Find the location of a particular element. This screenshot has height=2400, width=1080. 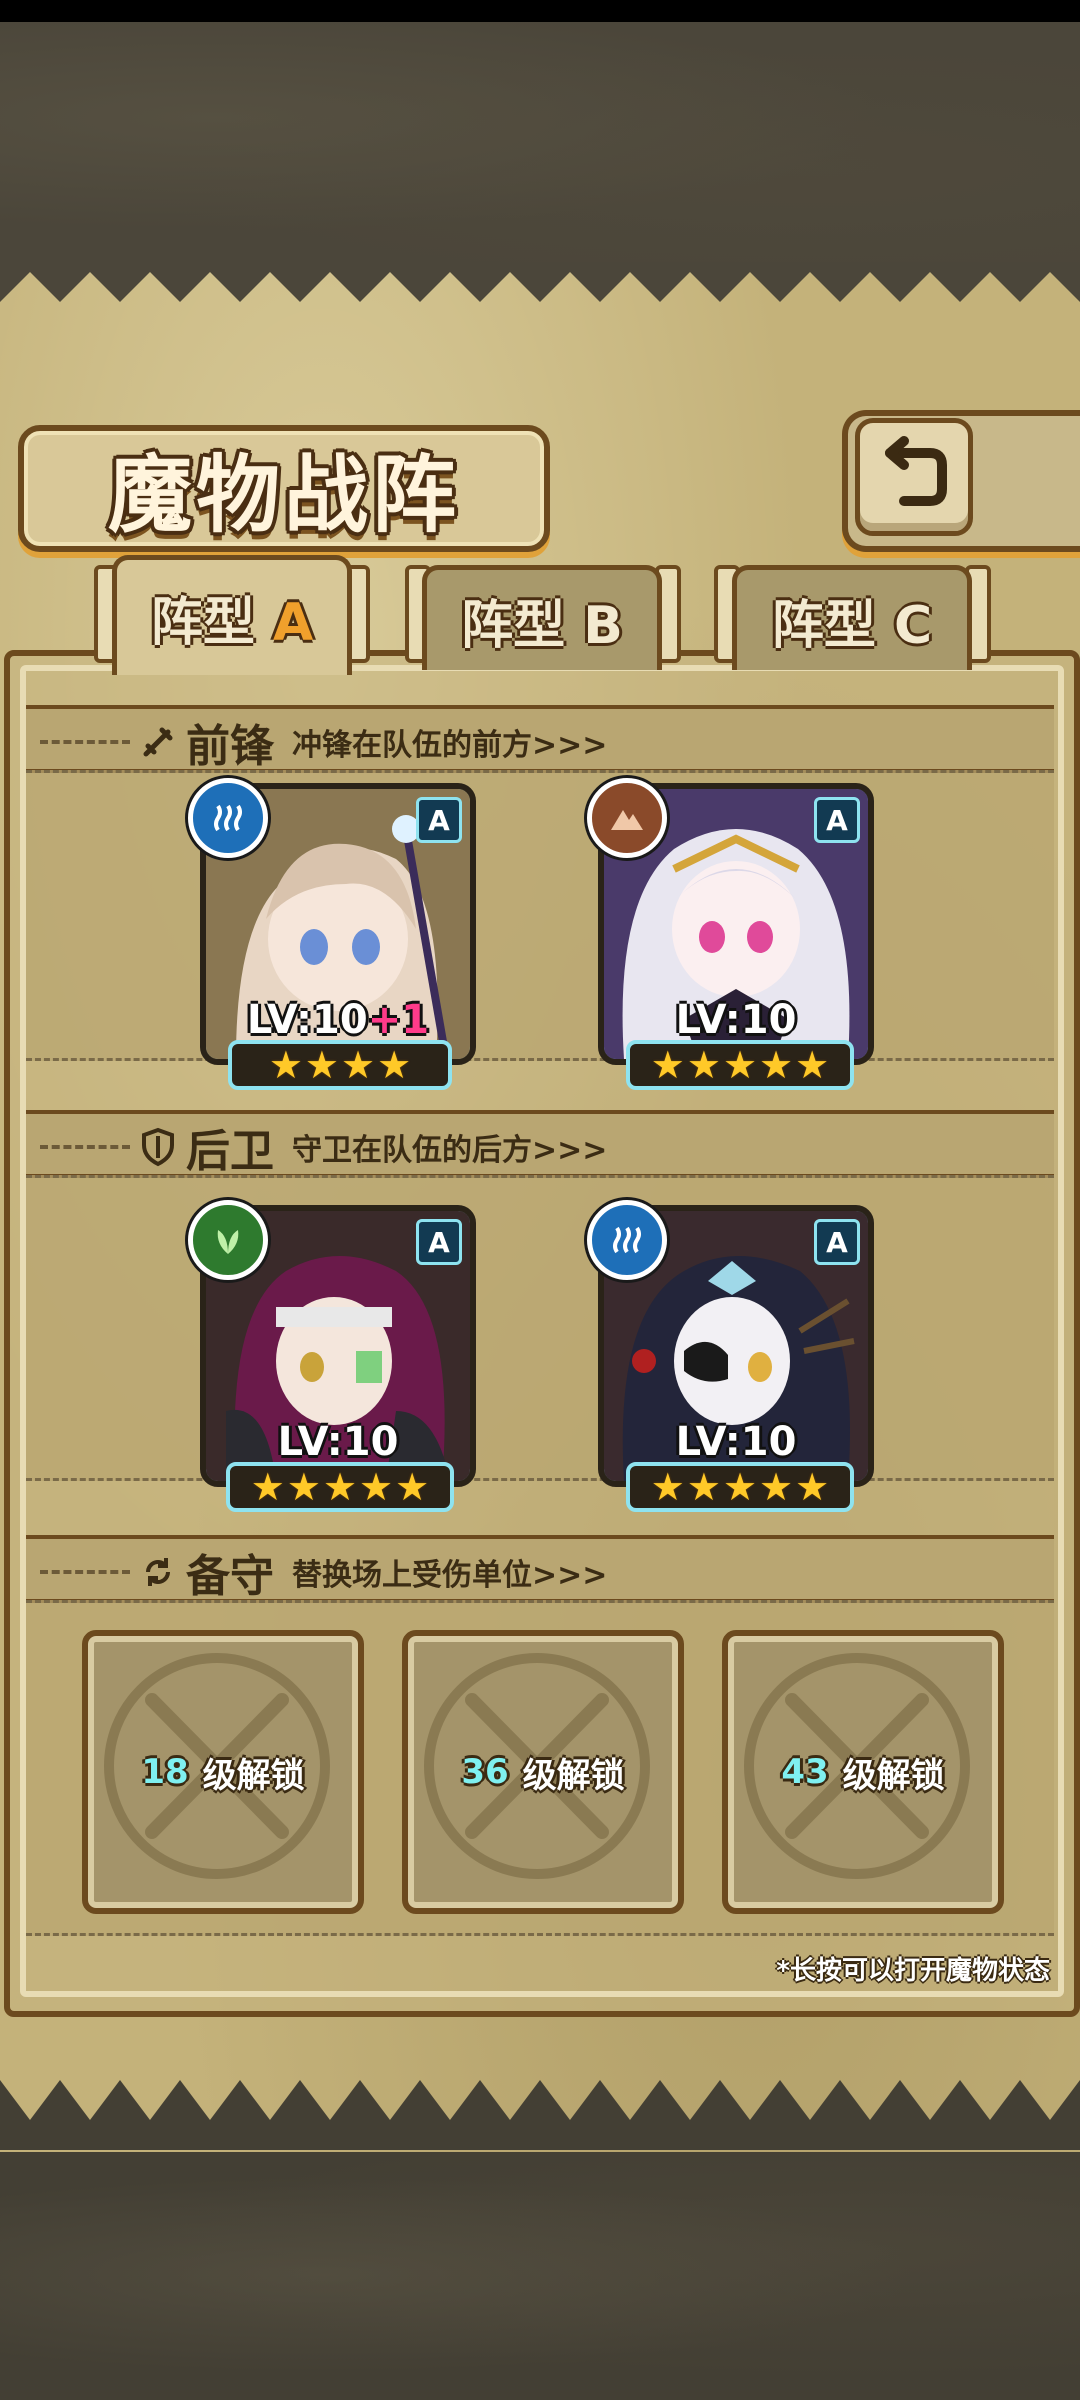

section-title: 备守 is located at coordinates (230, 1576).